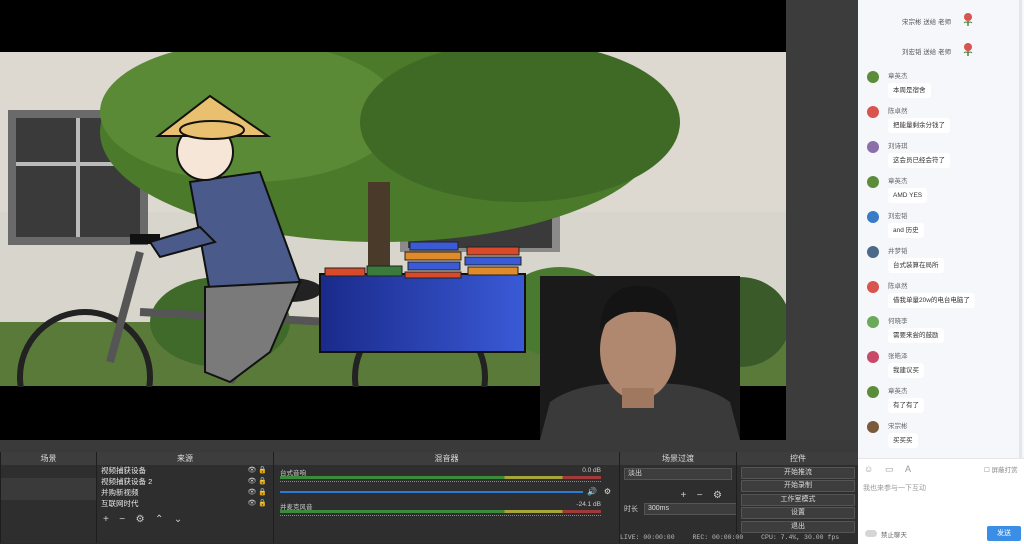  What do you see at coordinates (941, 400) in the screenshot?
I see `chat-message: 章英杰 有了有了` at bounding box center [941, 400].